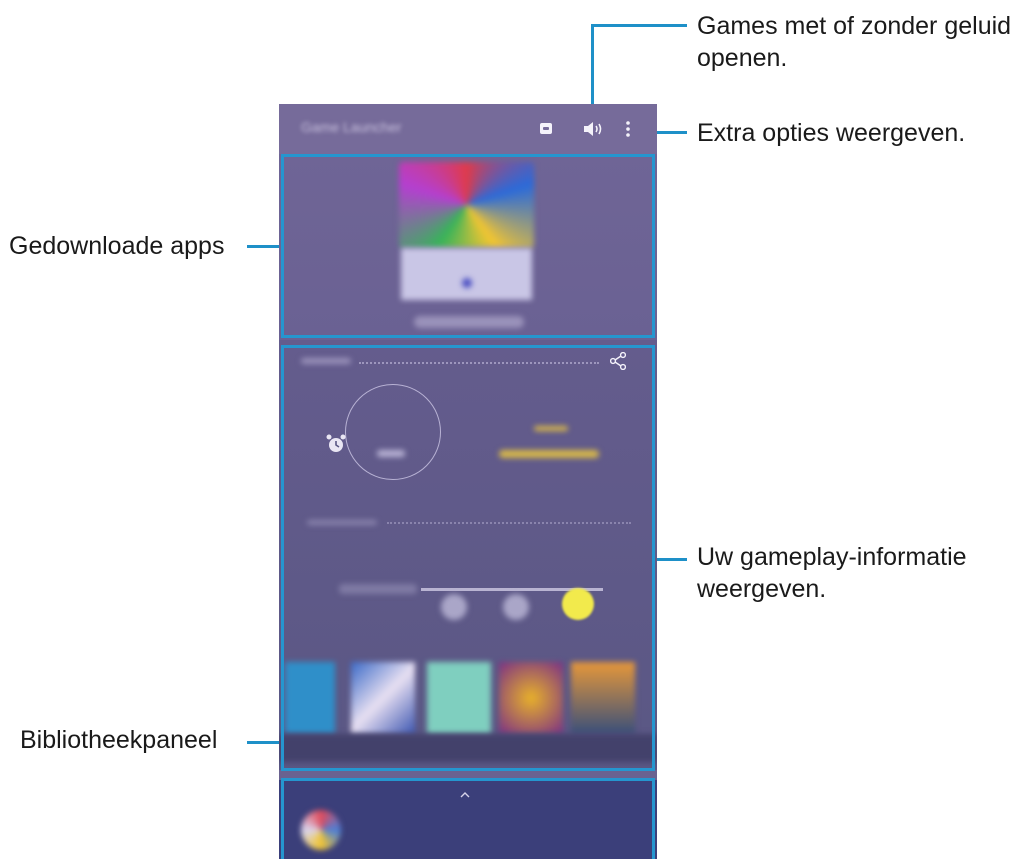  What do you see at coordinates (832, 557) in the screenshot?
I see `callout-gameplay-line1: Uw gameplay-informatie` at bounding box center [832, 557].